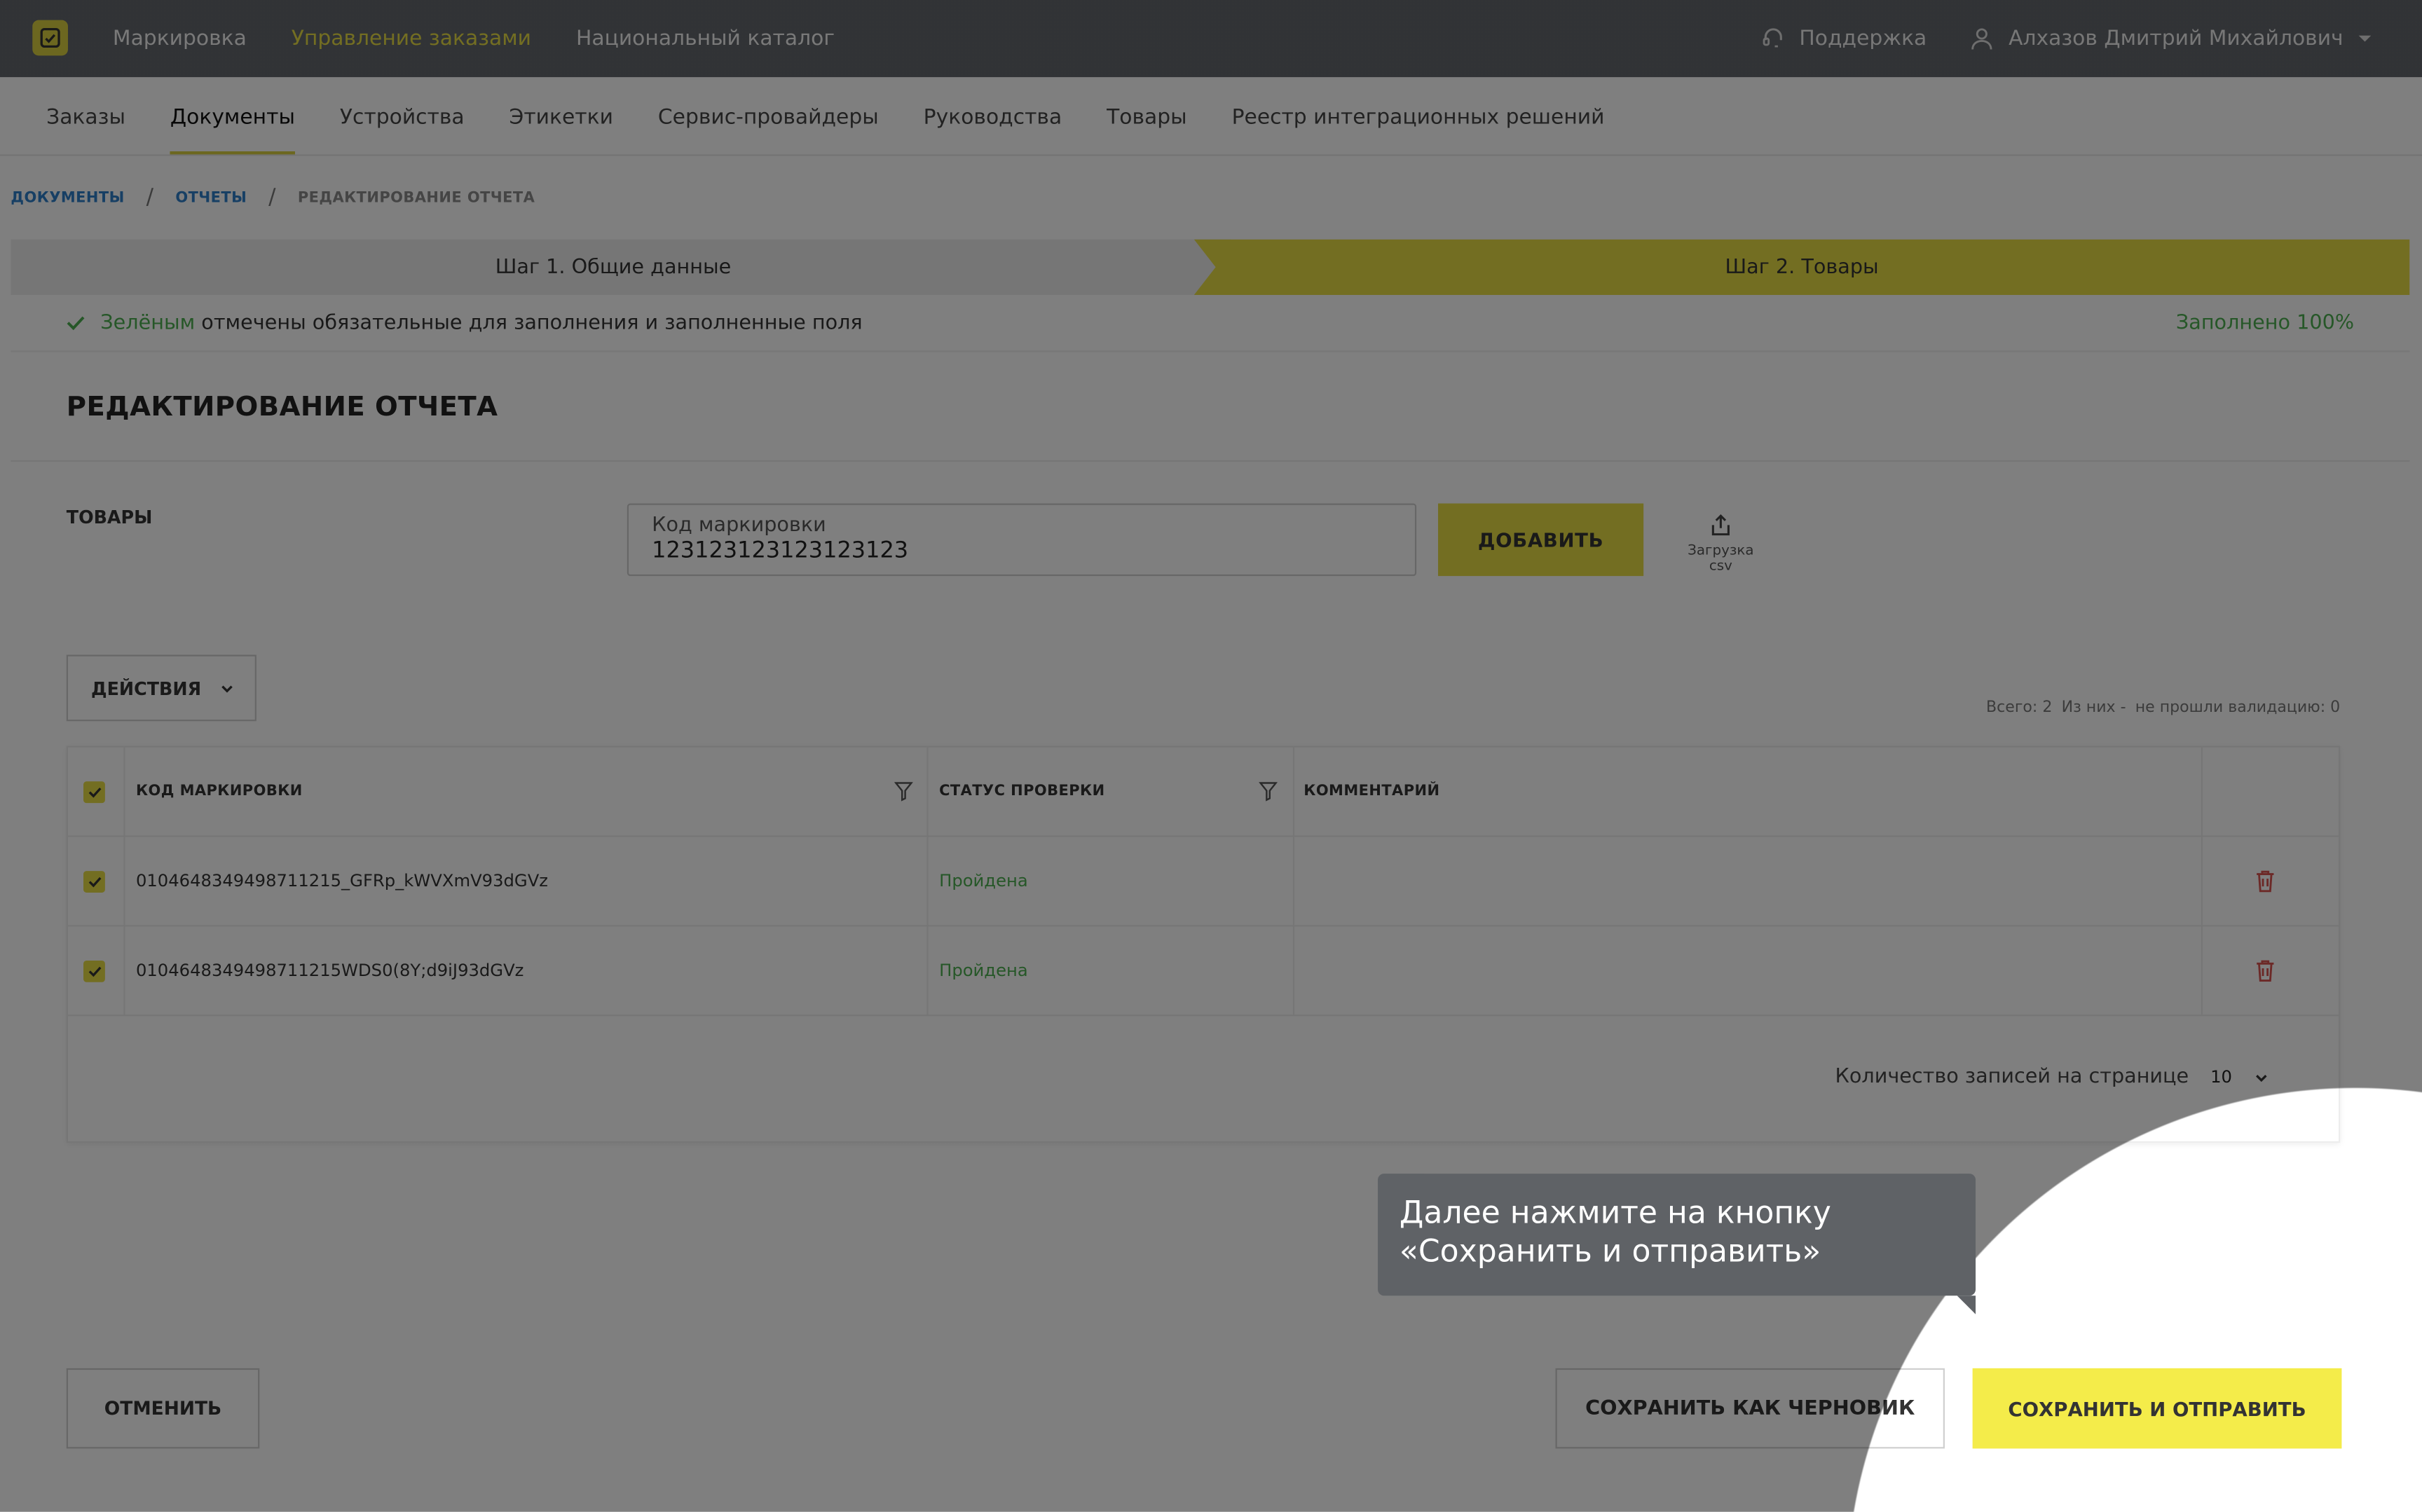  Describe the element at coordinates (2012, 1077) in the screenshot. I see `per-page-label: Количество записей на странице` at that location.